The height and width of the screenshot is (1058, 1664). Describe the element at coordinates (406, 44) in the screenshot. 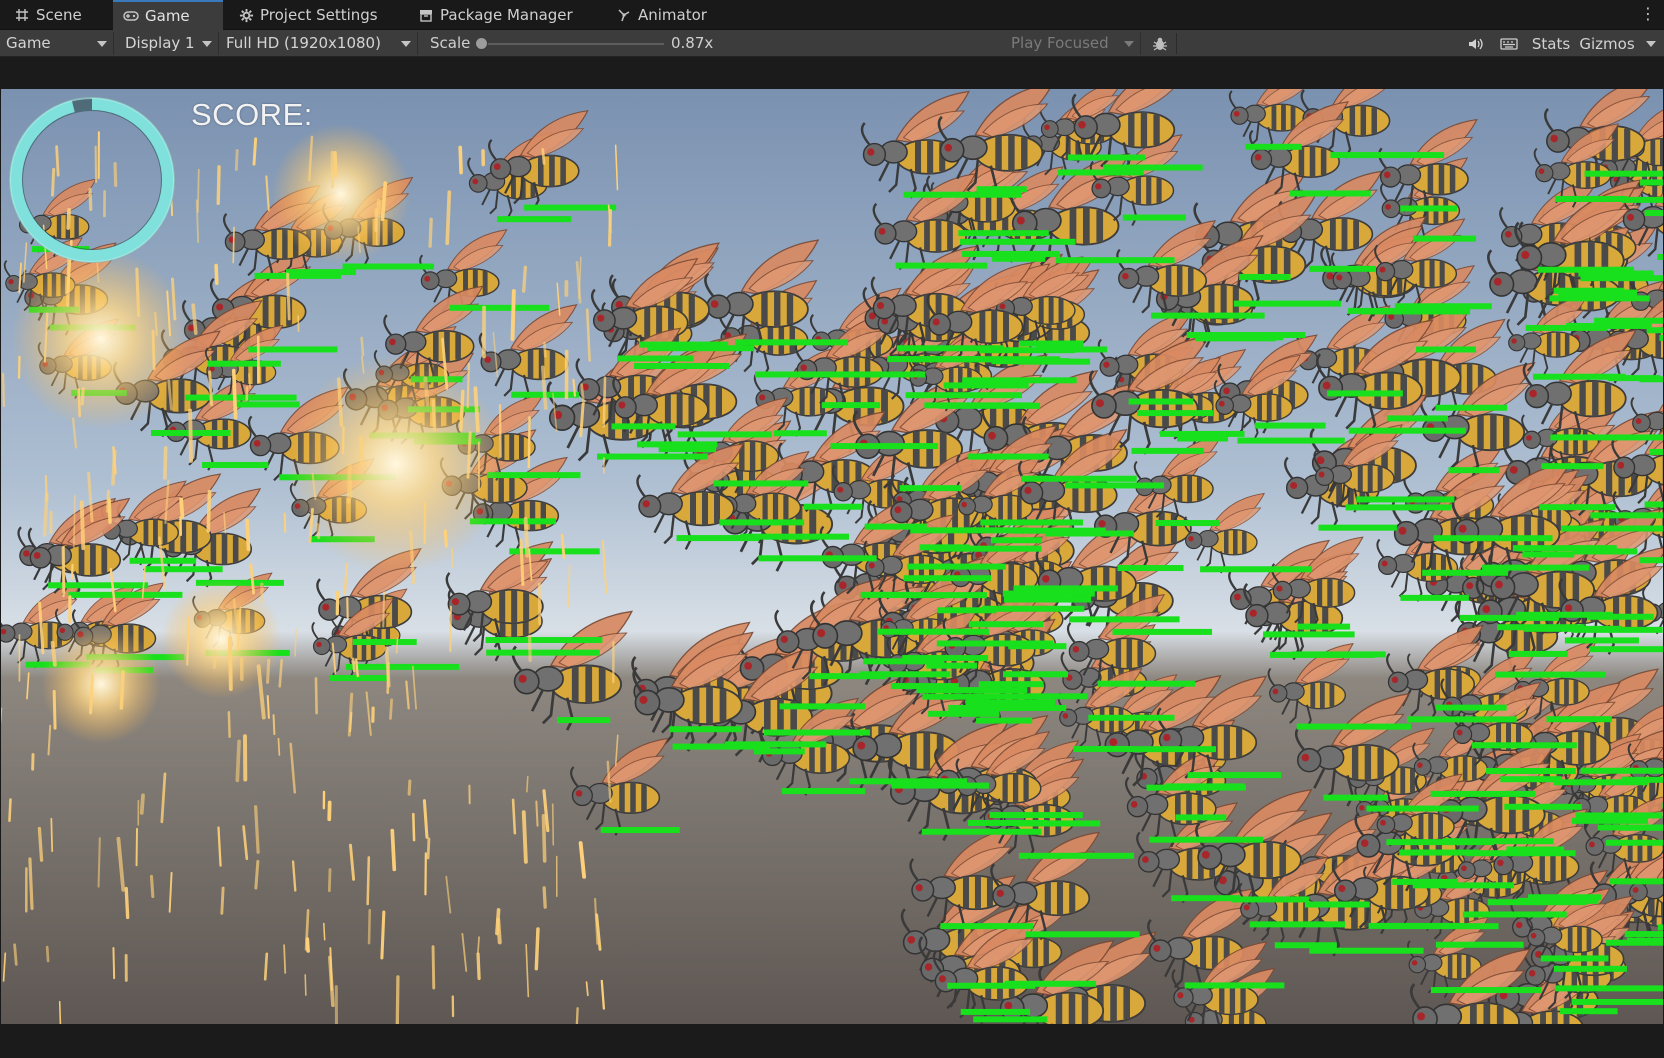

I see `chevron-down-icon` at that location.